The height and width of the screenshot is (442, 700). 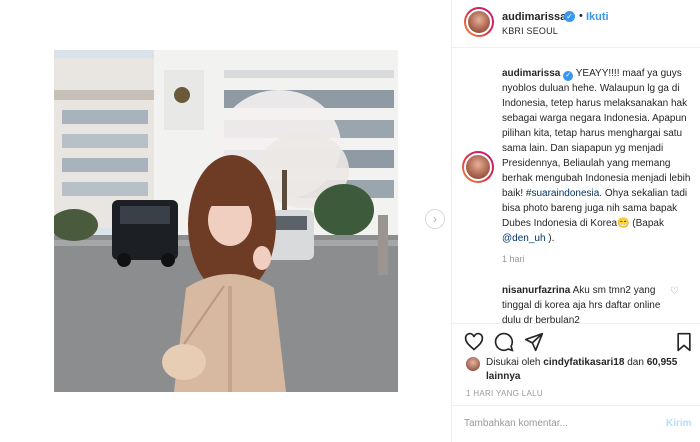 I want to click on mention-link: @den_uh, so click(x=524, y=238).